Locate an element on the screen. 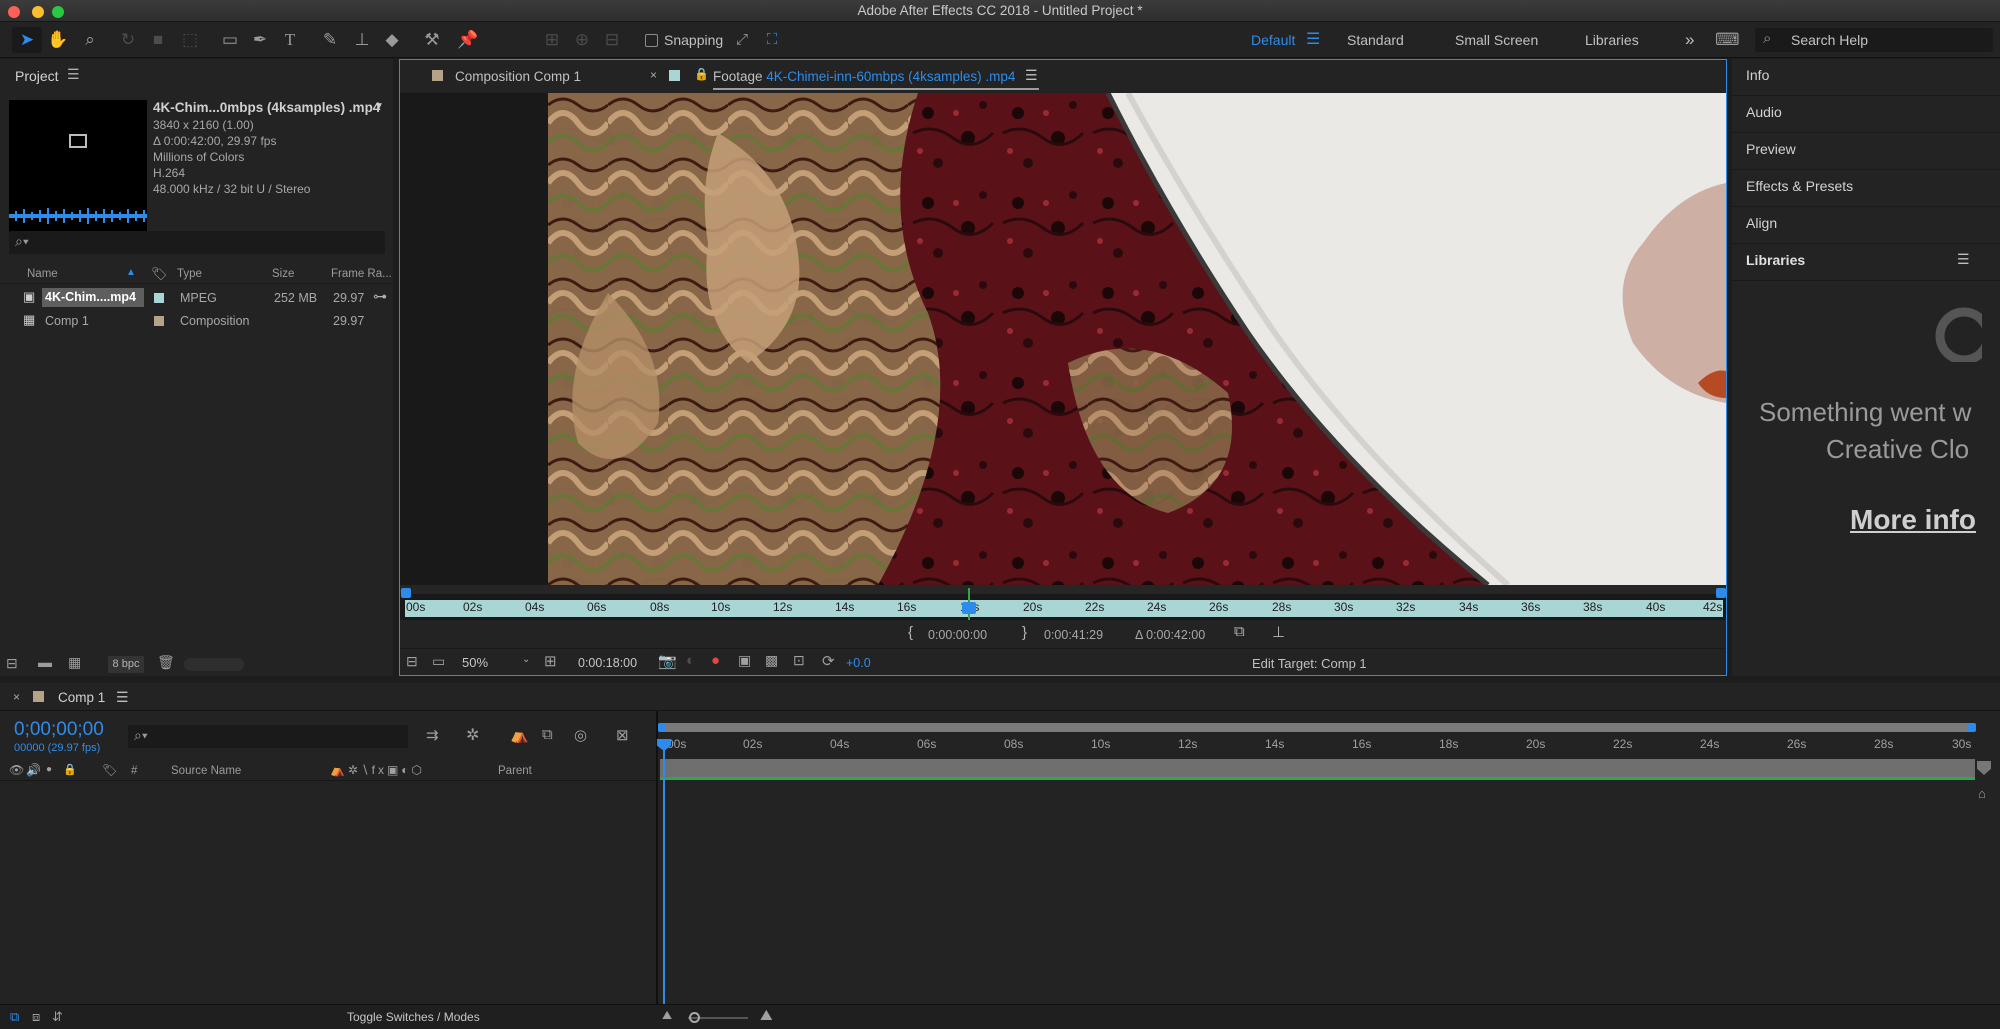 Image resolution: width=2000 pixels, height=1029 pixels. comp-end-marker is located at coordinates (1984, 768).